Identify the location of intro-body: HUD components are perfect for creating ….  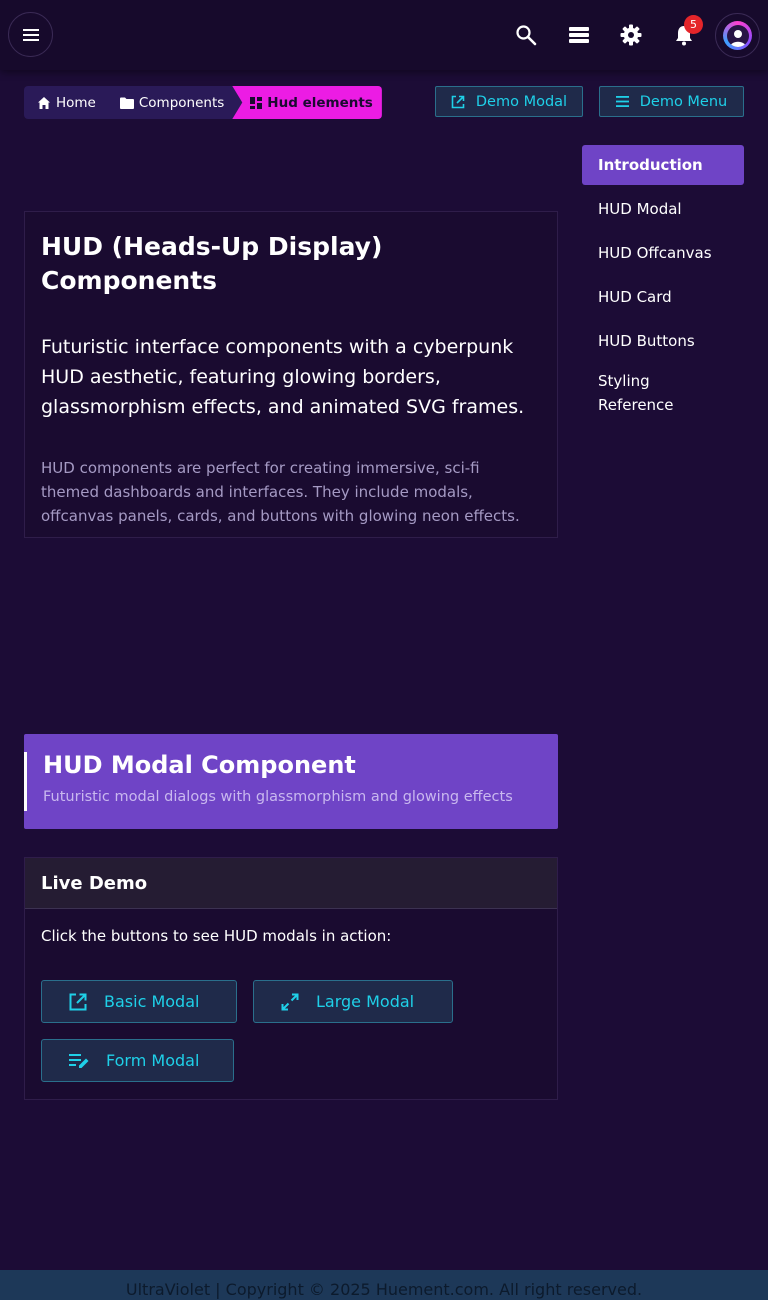
(280, 492).